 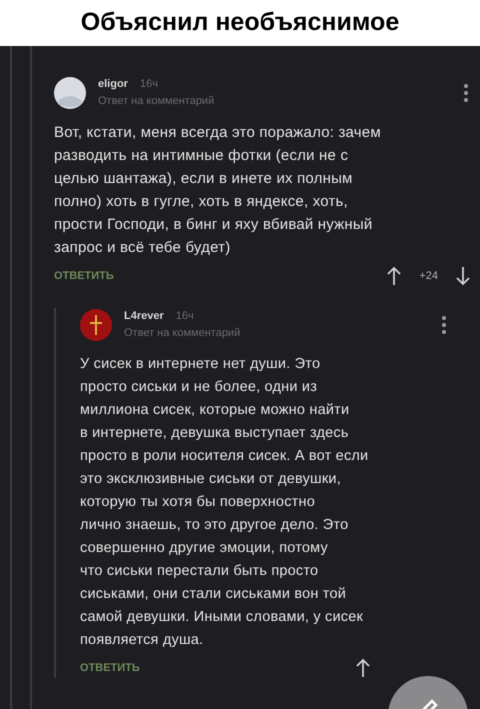 What do you see at coordinates (428, 276) in the screenshot?
I see `rating: +24` at bounding box center [428, 276].